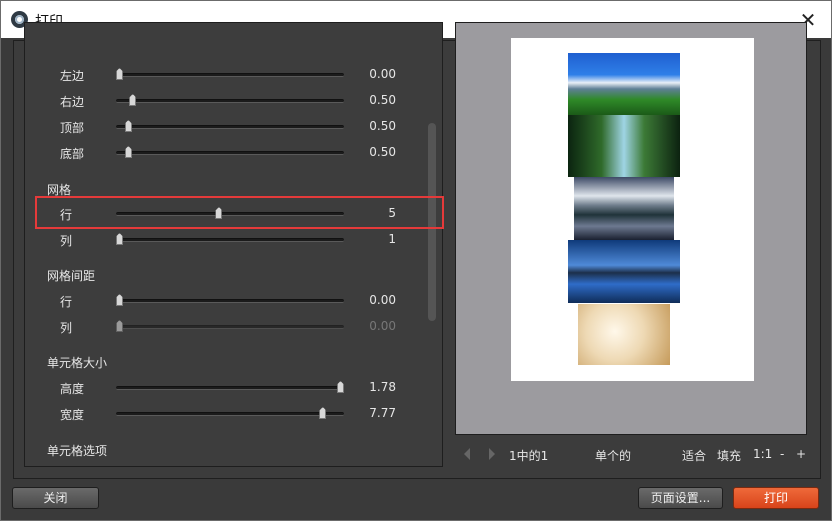  Describe the element at coordinates (624, 84) in the screenshot. I see `preview-photo-mountains` at that location.